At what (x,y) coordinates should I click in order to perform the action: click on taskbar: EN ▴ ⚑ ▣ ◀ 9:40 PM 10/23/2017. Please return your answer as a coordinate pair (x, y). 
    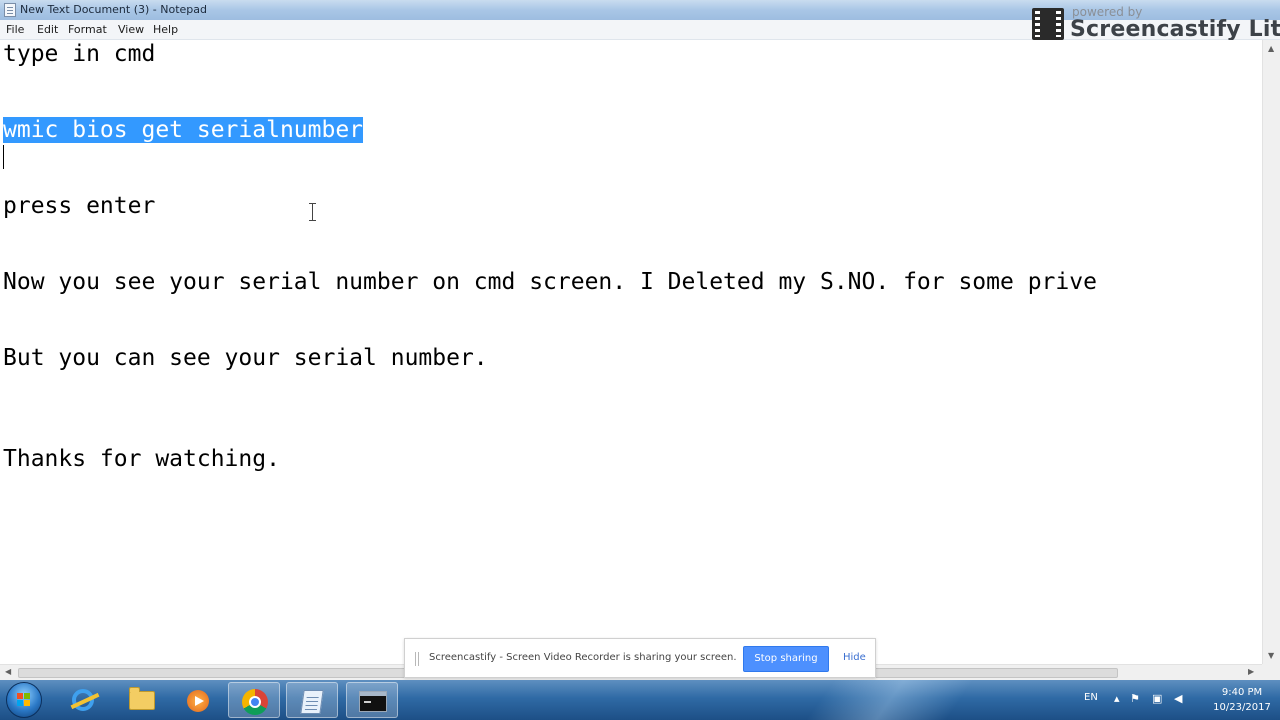
    Looking at the image, I should click on (640, 700).